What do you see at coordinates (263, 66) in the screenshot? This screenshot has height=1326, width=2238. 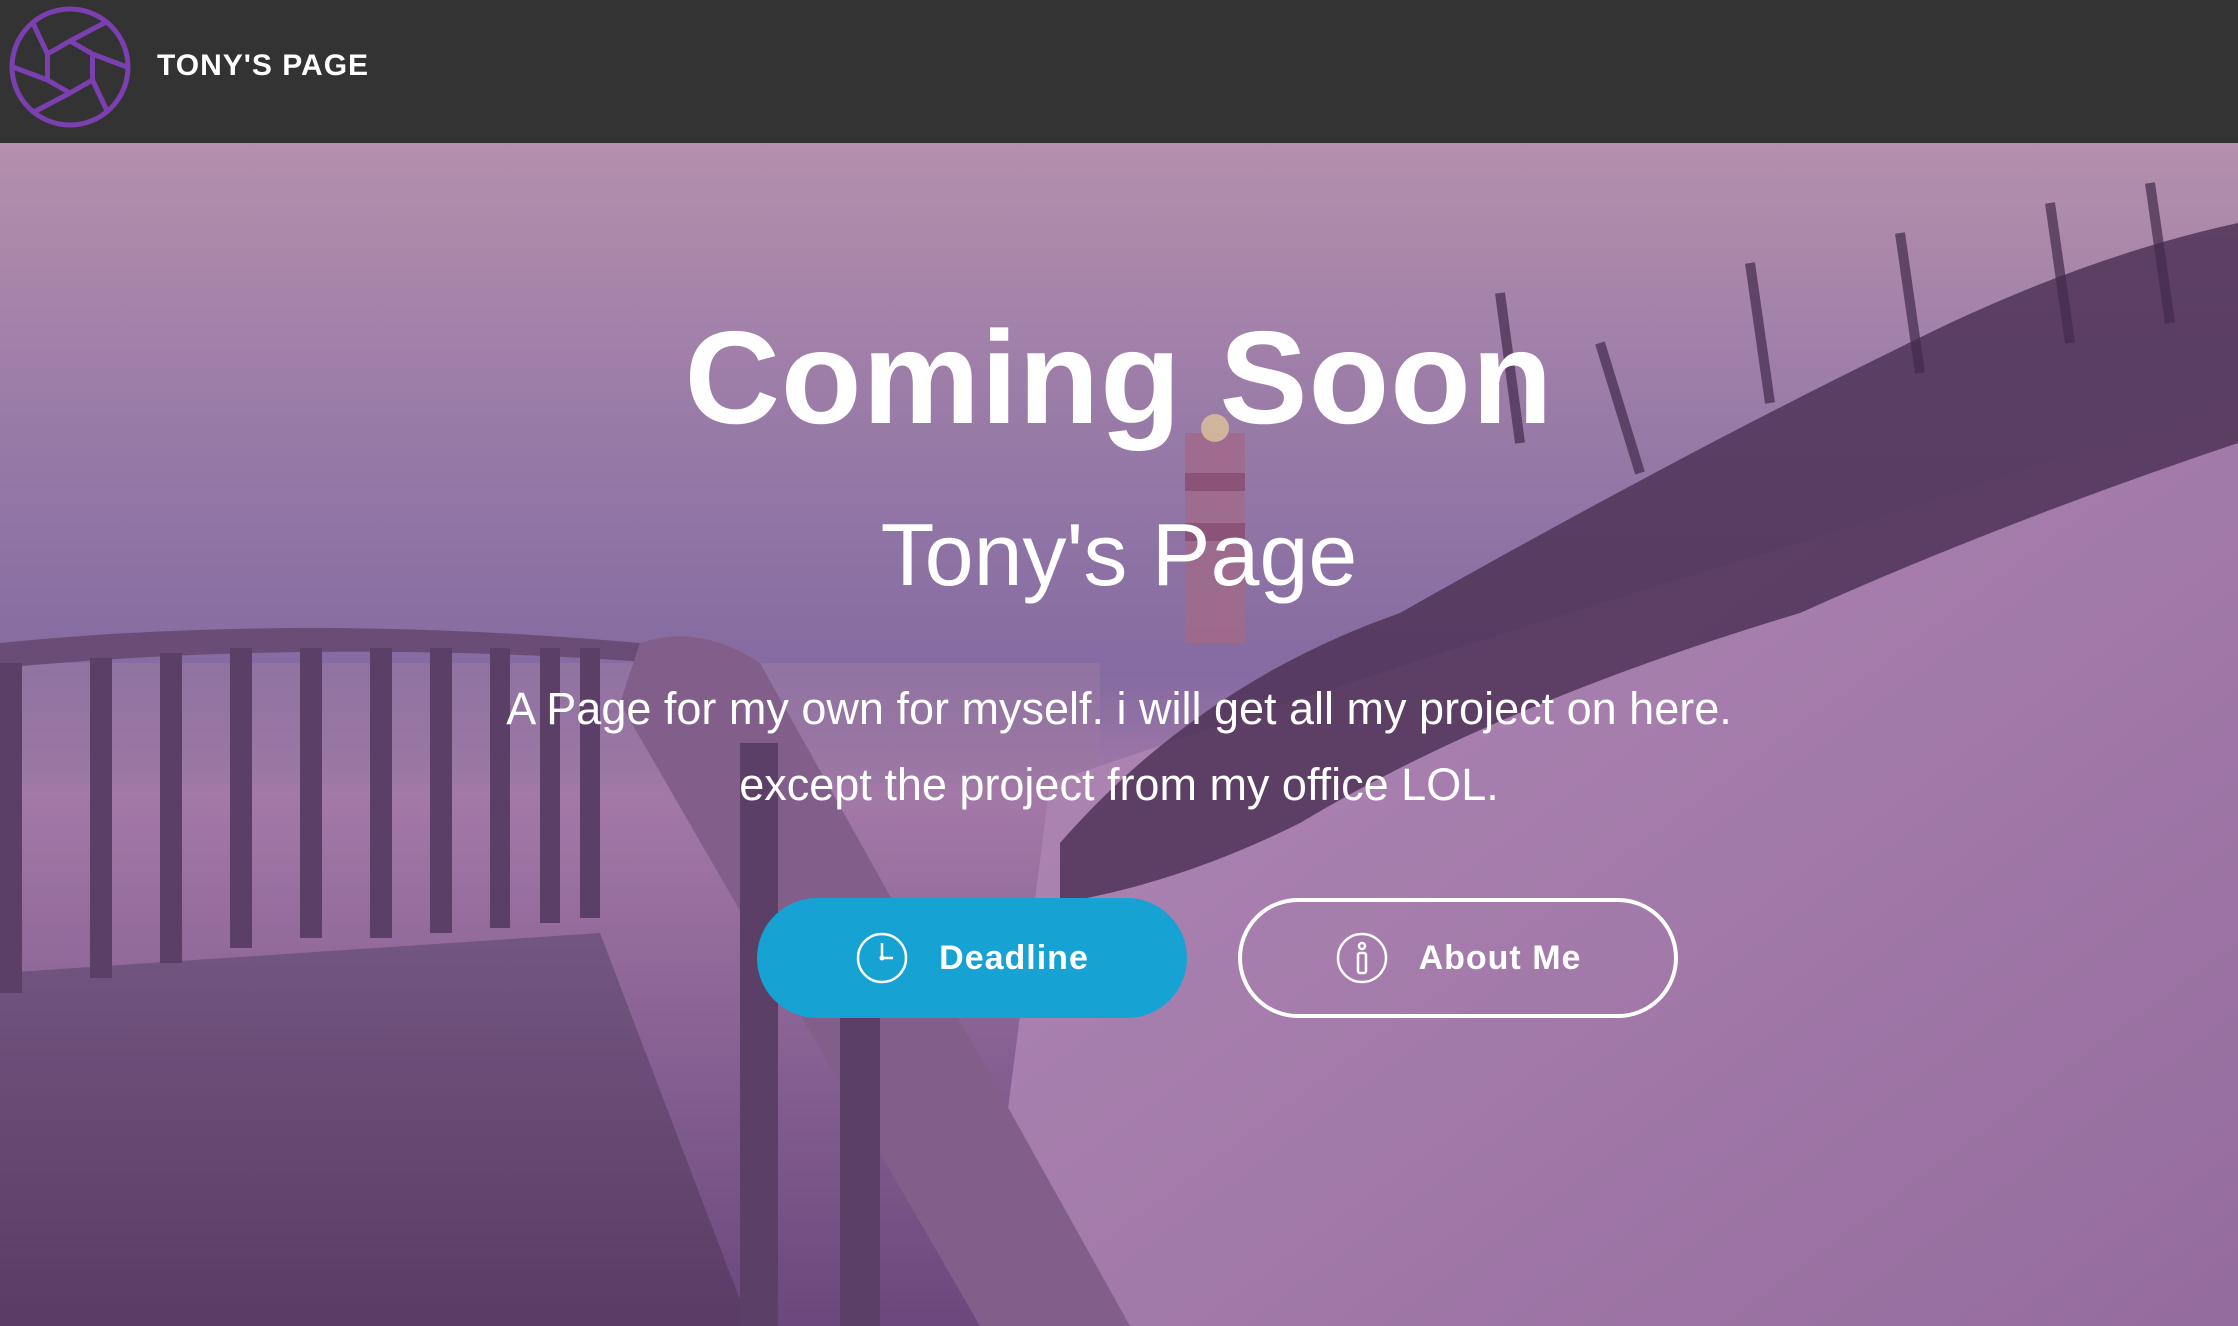 I see `brand-name: TONY'S PAGE` at bounding box center [263, 66].